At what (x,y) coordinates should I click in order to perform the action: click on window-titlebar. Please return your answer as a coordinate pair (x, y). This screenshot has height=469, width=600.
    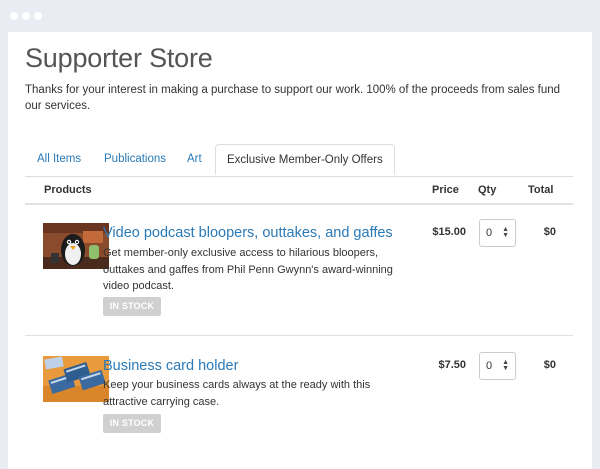
    Looking at the image, I should click on (300, 16).